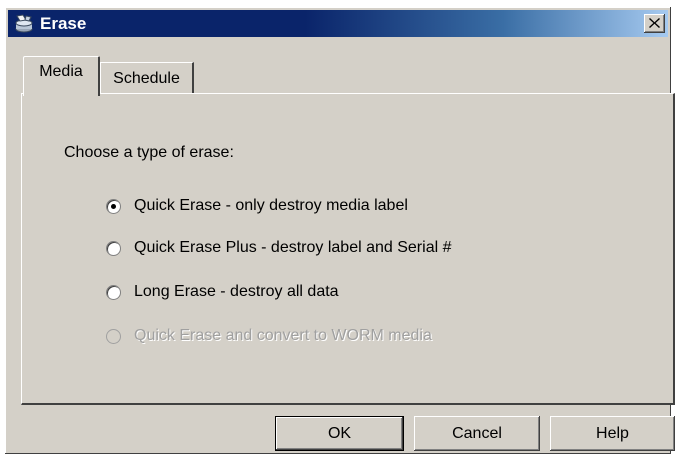 Image resolution: width=676 pixels, height=459 pixels. I want to click on ok-button: OK, so click(339, 433).